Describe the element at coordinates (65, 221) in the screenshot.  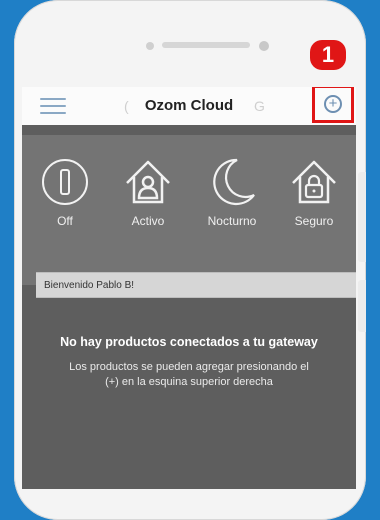
I see `mode-off-label: Off` at that location.